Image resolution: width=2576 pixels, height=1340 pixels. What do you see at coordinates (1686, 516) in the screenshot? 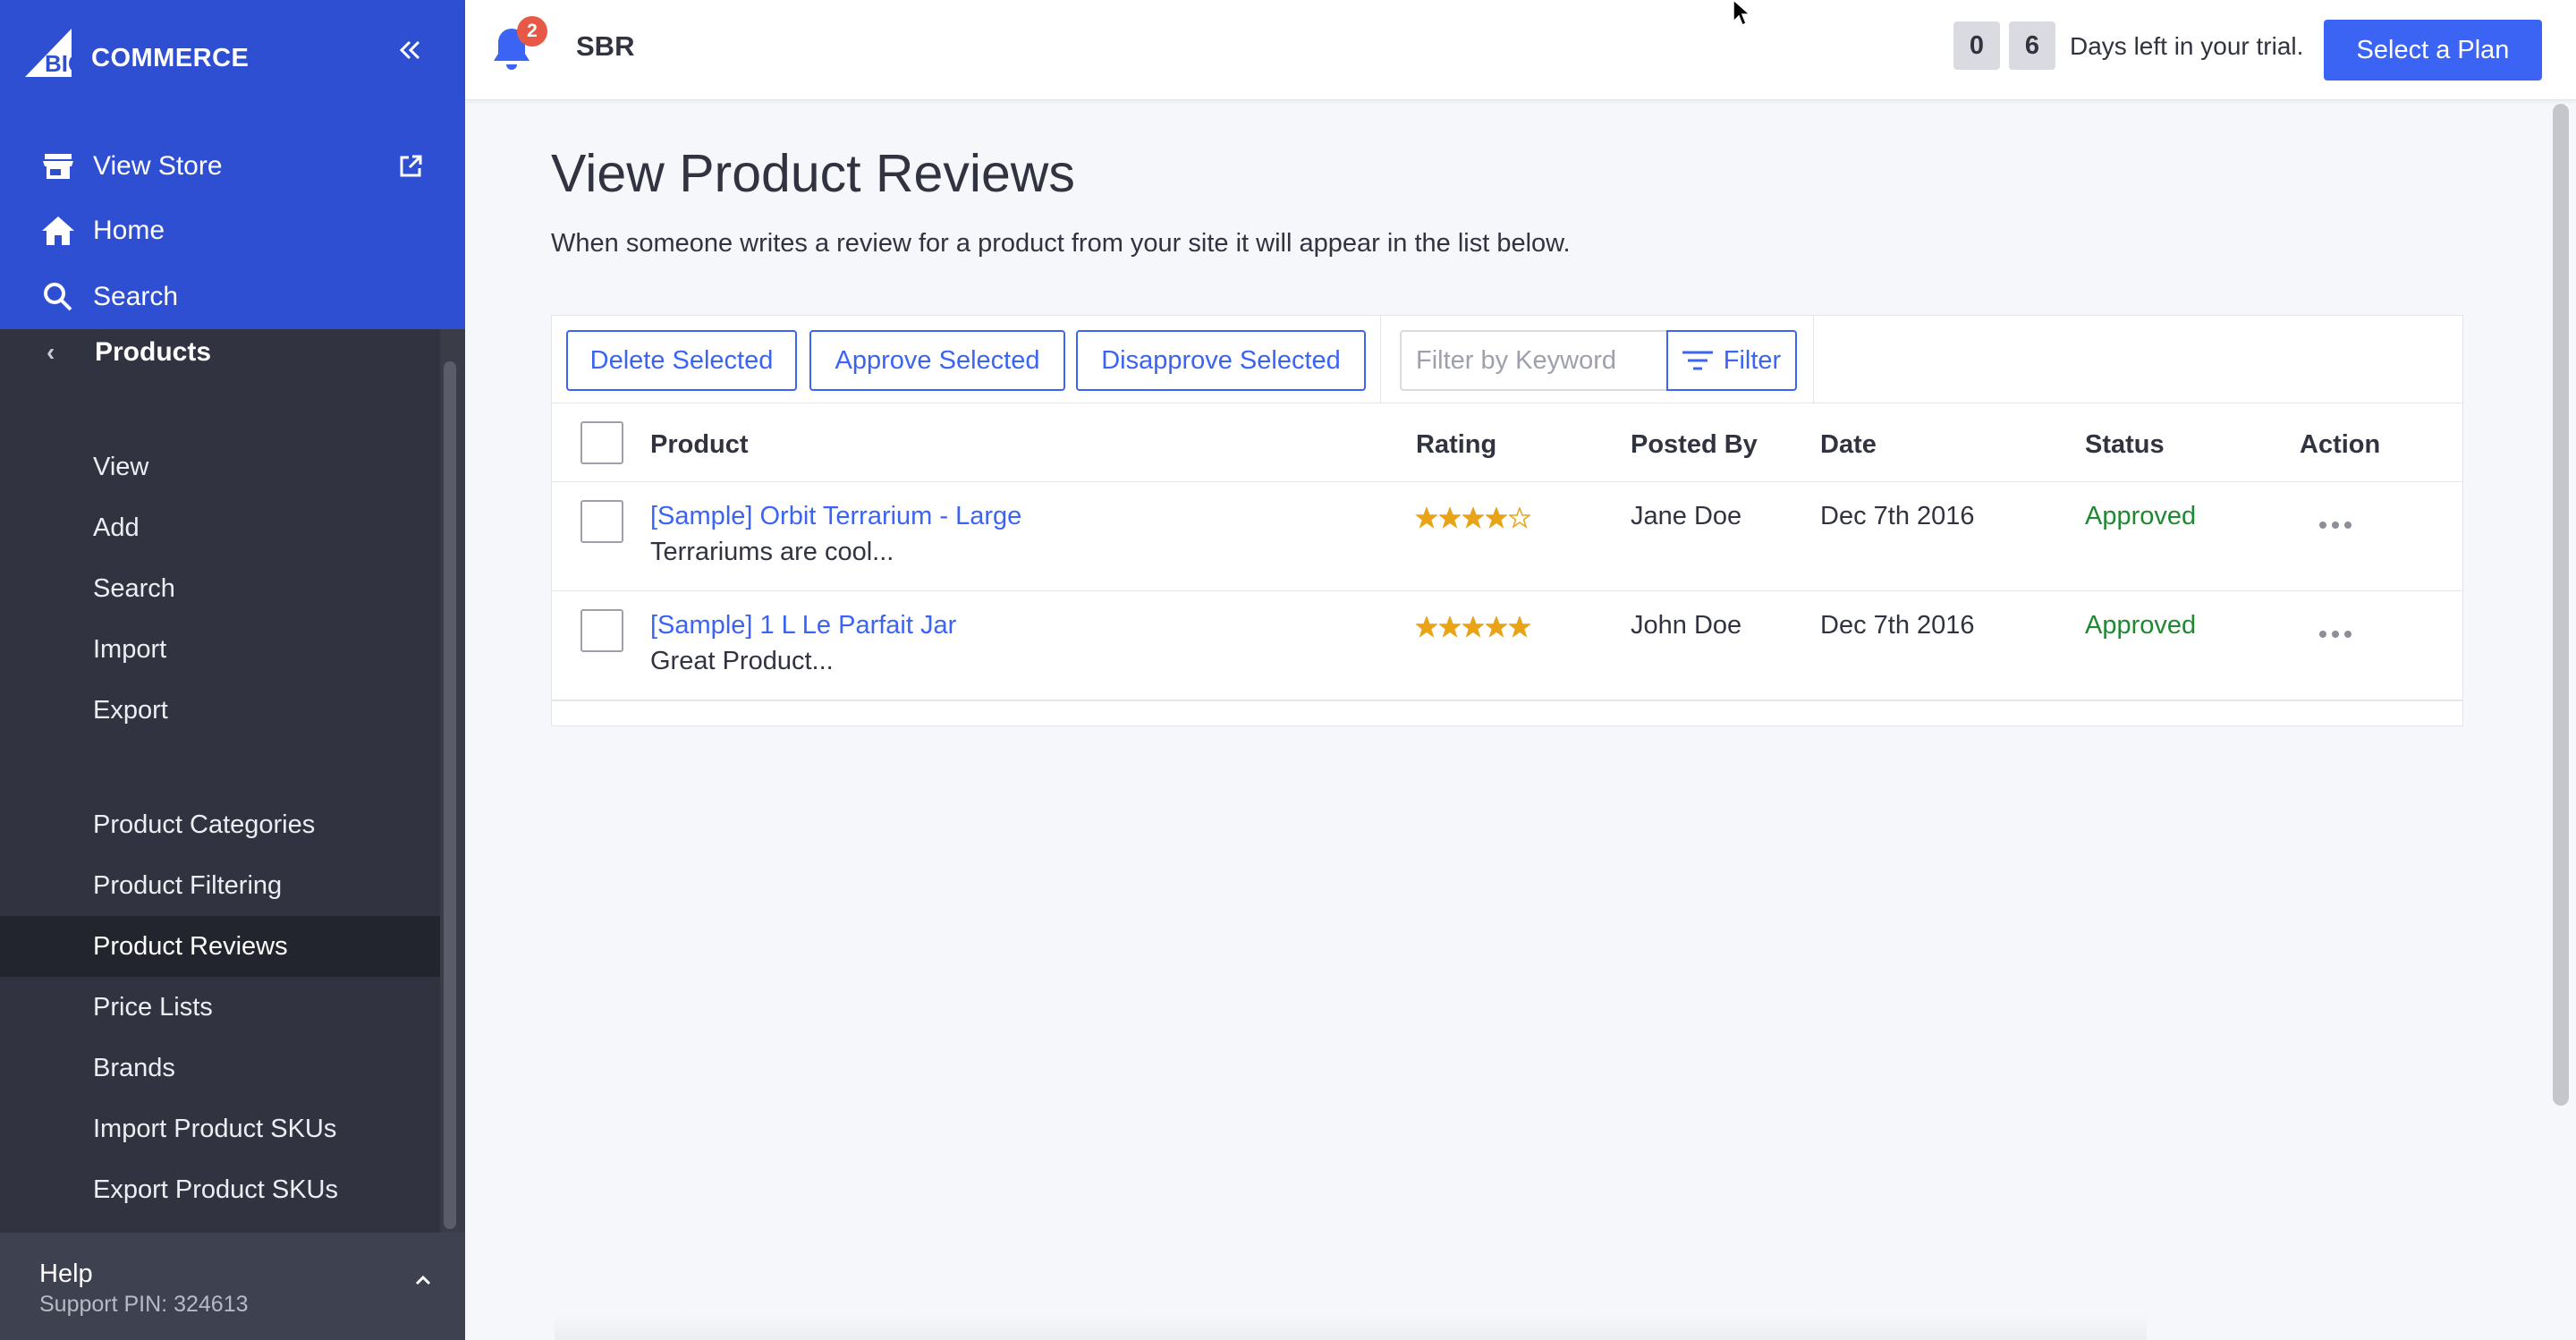
I see `posted-by: Jane Doe` at bounding box center [1686, 516].